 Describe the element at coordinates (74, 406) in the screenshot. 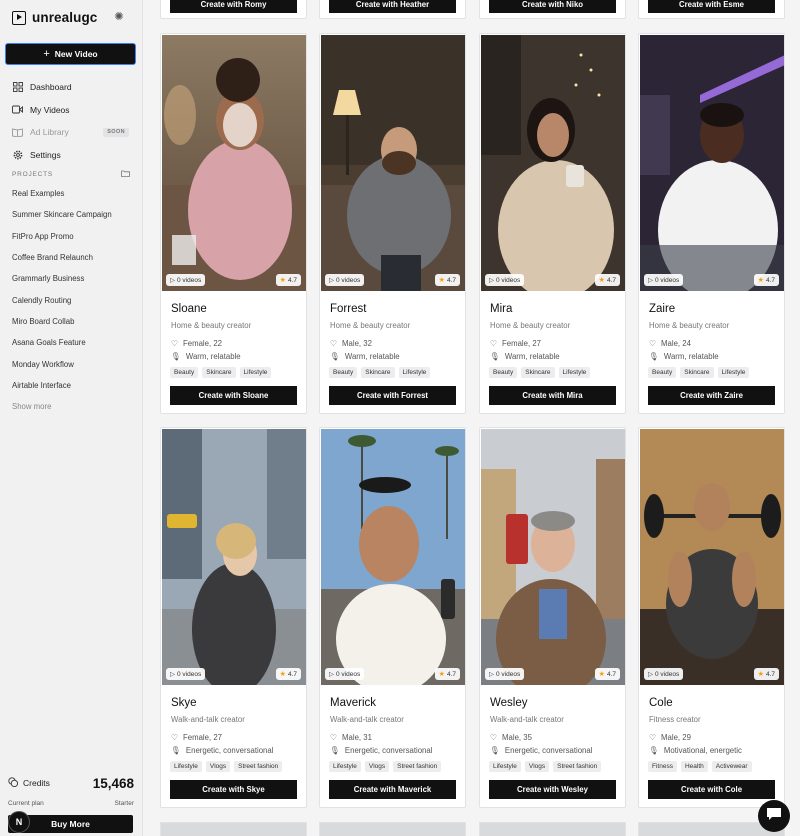

I see `show-more-link: Show more` at that location.